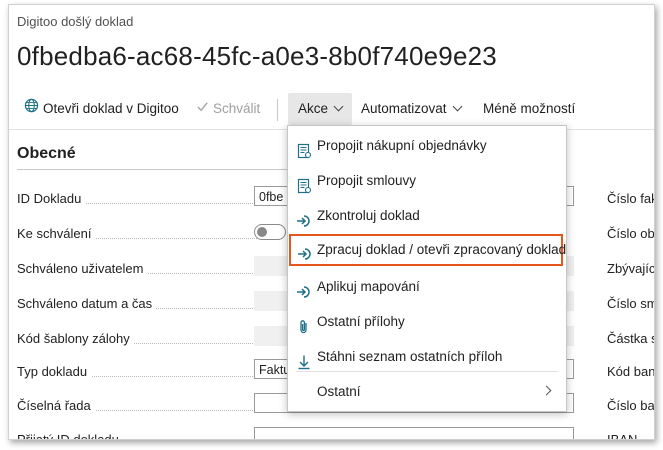 Image resolution: width=663 pixels, height=450 pixels. I want to click on field-label-approved-date: Schváleno datum a čas, so click(87, 303).